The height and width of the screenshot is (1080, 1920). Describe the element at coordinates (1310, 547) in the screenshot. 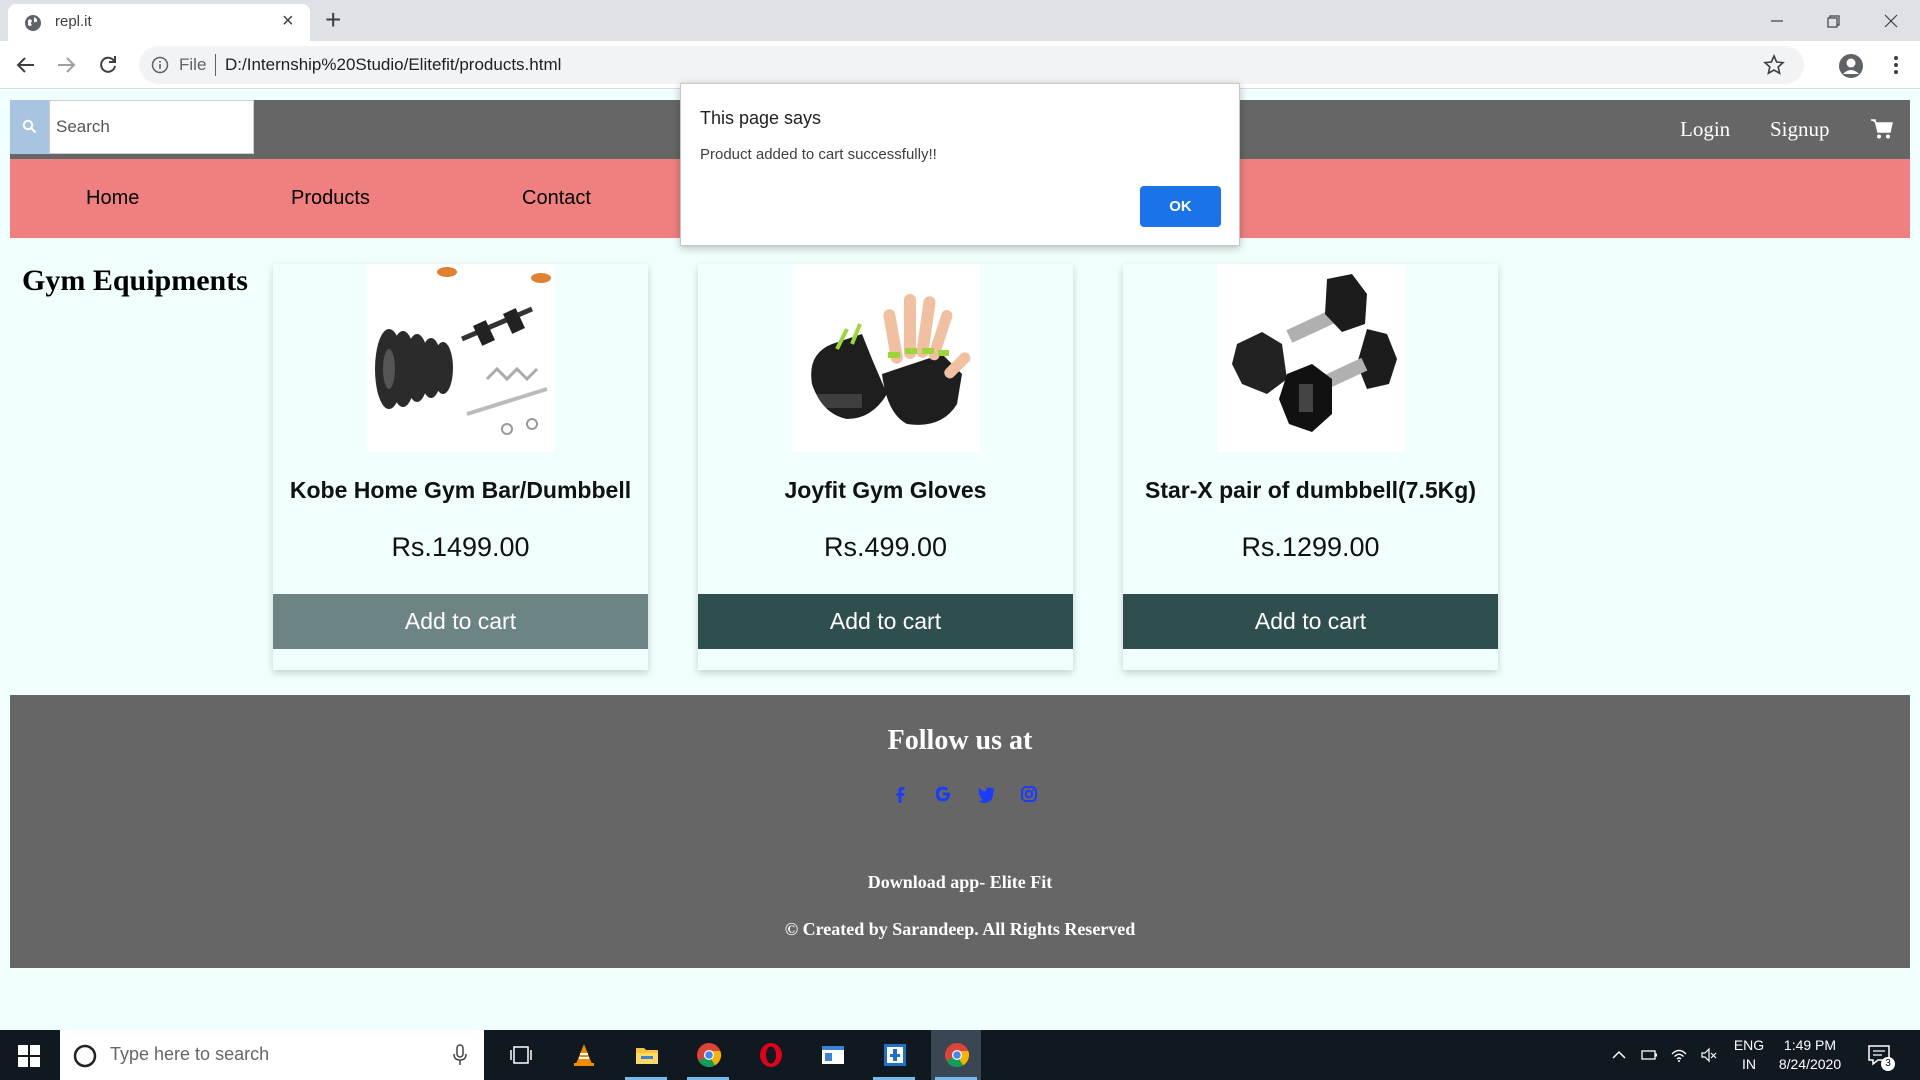

I see `product-price: Rs.1299.00` at that location.